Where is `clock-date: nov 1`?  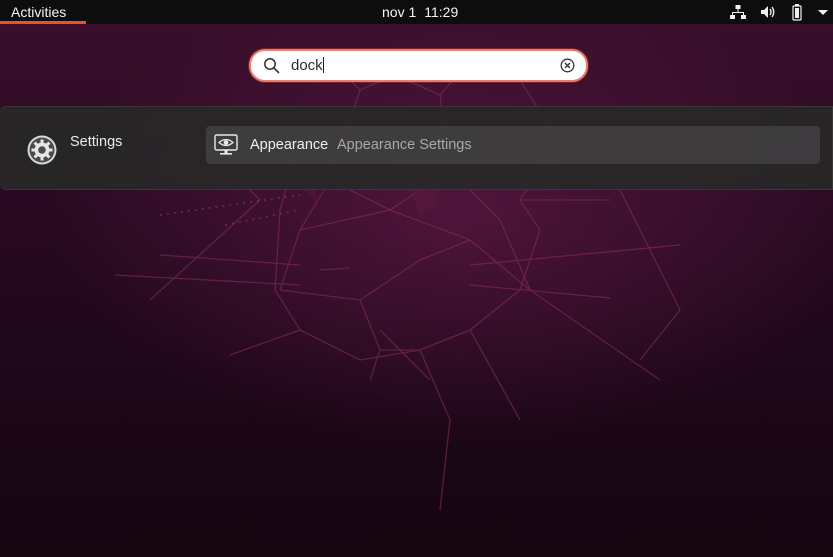
clock-date: nov 1 is located at coordinates (399, 12).